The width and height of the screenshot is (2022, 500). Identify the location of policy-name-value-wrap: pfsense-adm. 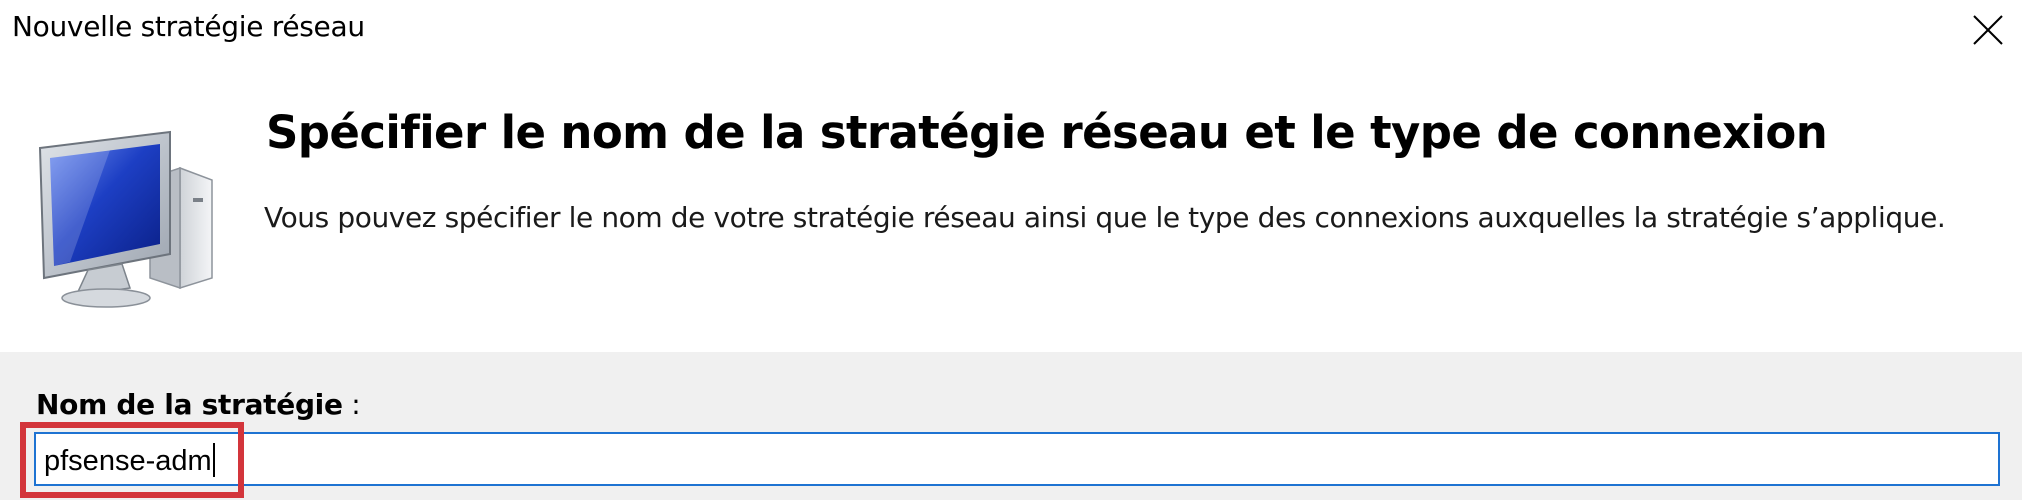
(129, 460).